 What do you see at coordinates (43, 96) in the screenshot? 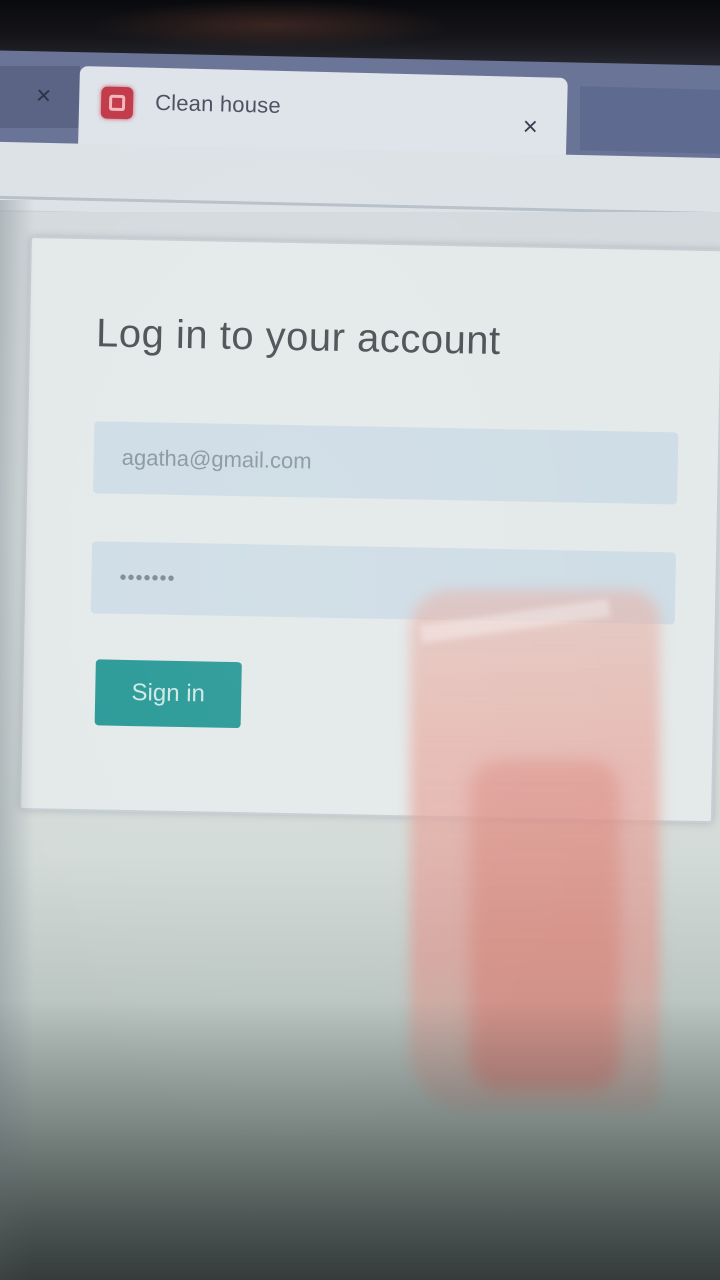
I see `previous-tab-close-icon: ×` at bounding box center [43, 96].